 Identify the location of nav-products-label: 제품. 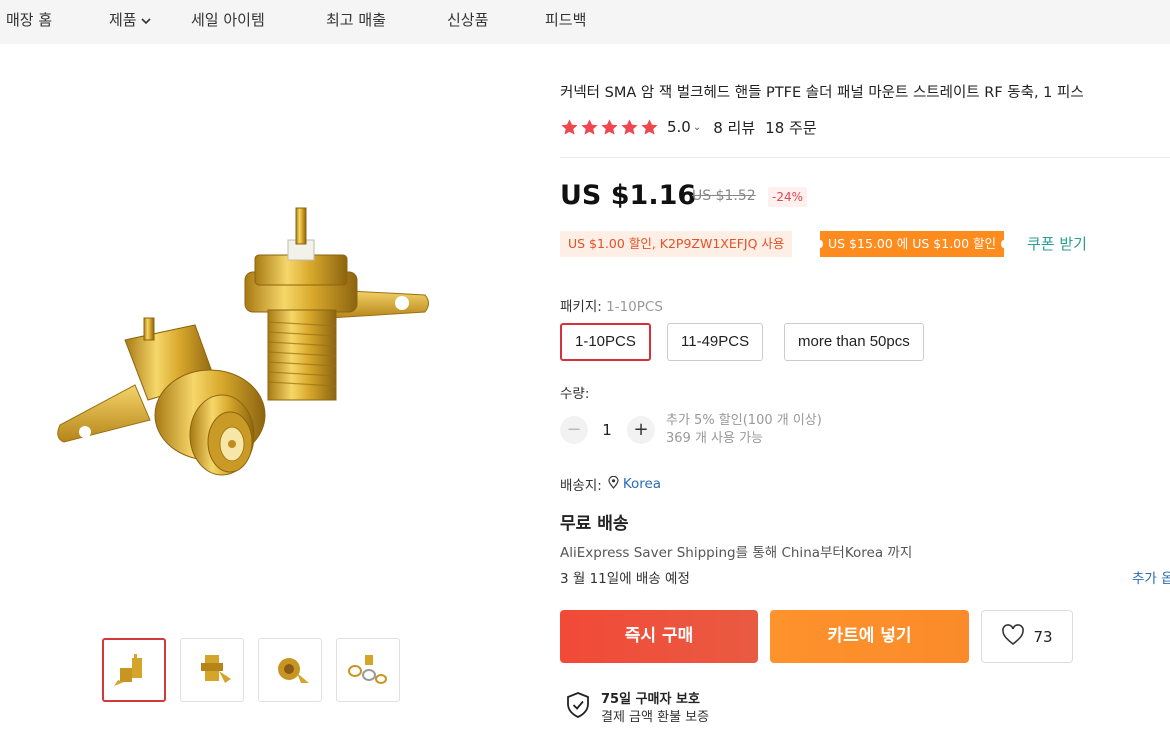
(123, 20).